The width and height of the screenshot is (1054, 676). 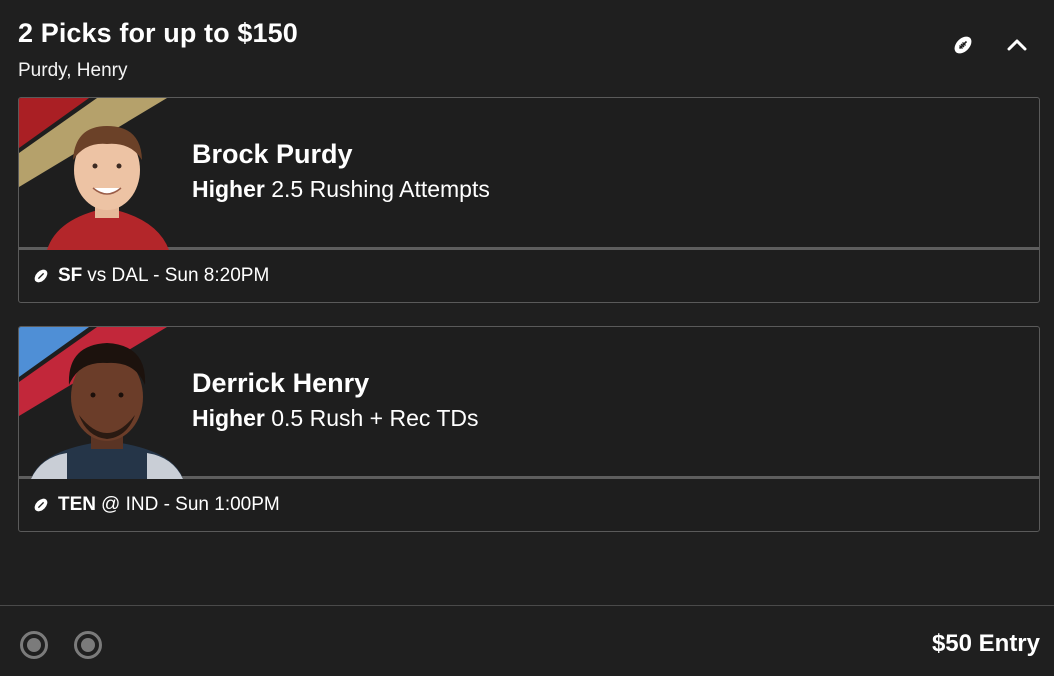 I want to click on picks-title: 2 Picks for up to $150, so click(x=158, y=33).